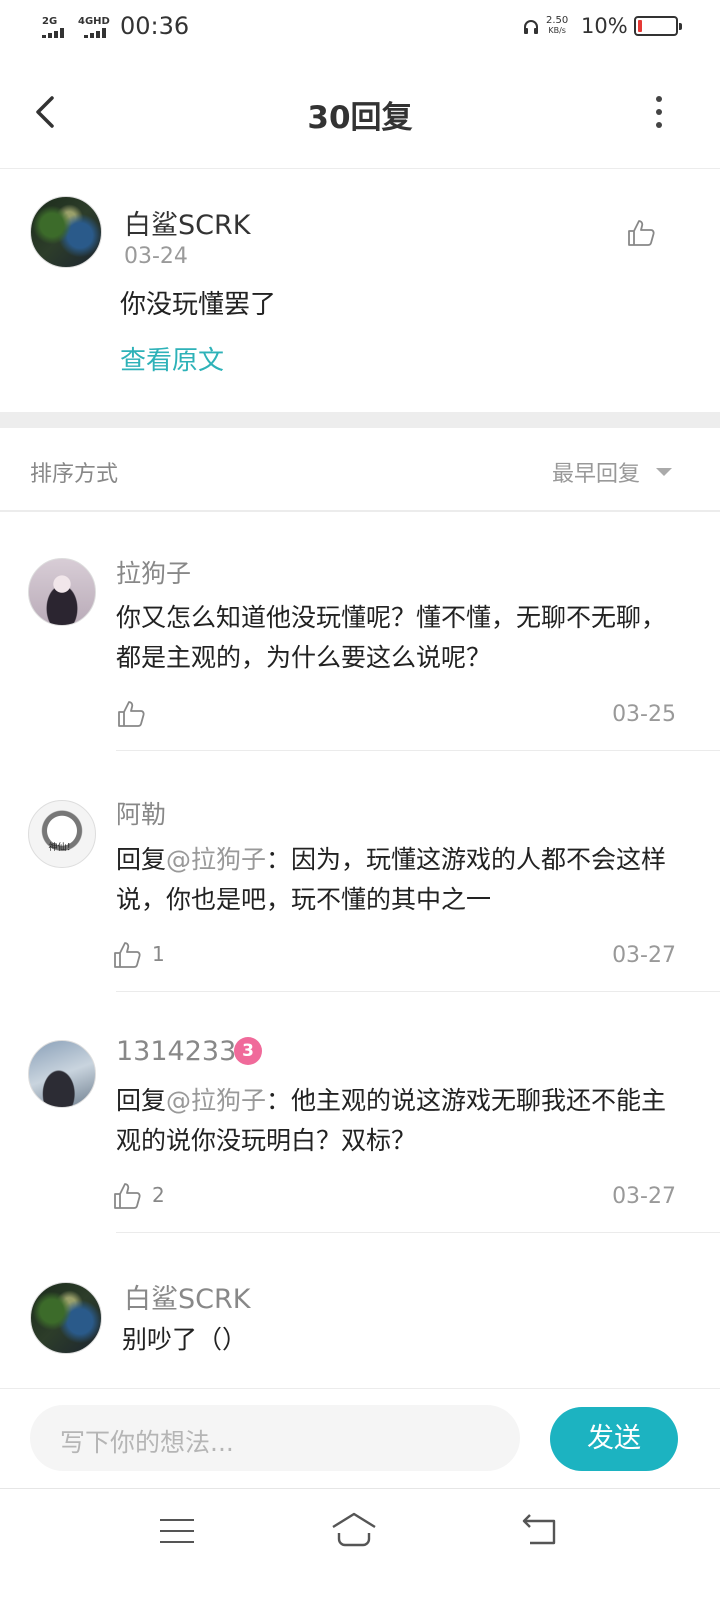 The image size is (720, 1601). What do you see at coordinates (176, 1051) in the screenshot?
I see `reply-author: 1314233` at bounding box center [176, 1051].